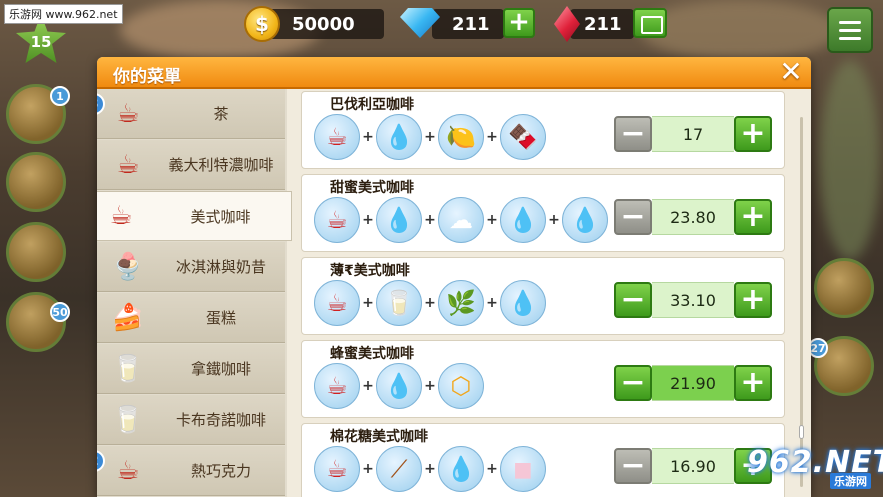 The width and height of the screenshot is (883, 497). Describe the element at coordinates (372, 188) in the screenshot. I see `recipe-name: 甜蜜美式咖啡` at that location.